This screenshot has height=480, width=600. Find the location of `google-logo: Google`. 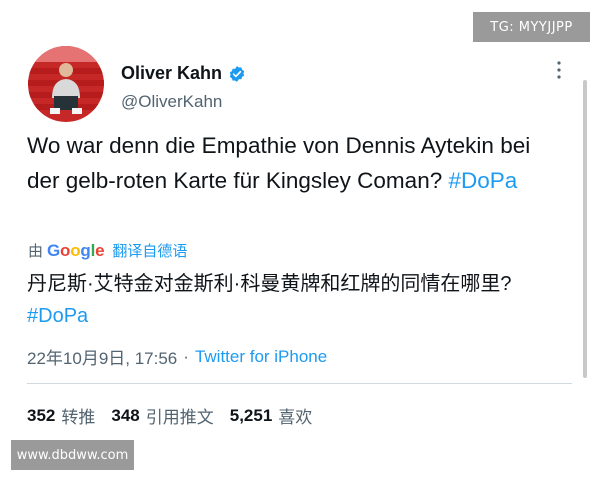

google-logo: Google is located at coordinates (76, 250).